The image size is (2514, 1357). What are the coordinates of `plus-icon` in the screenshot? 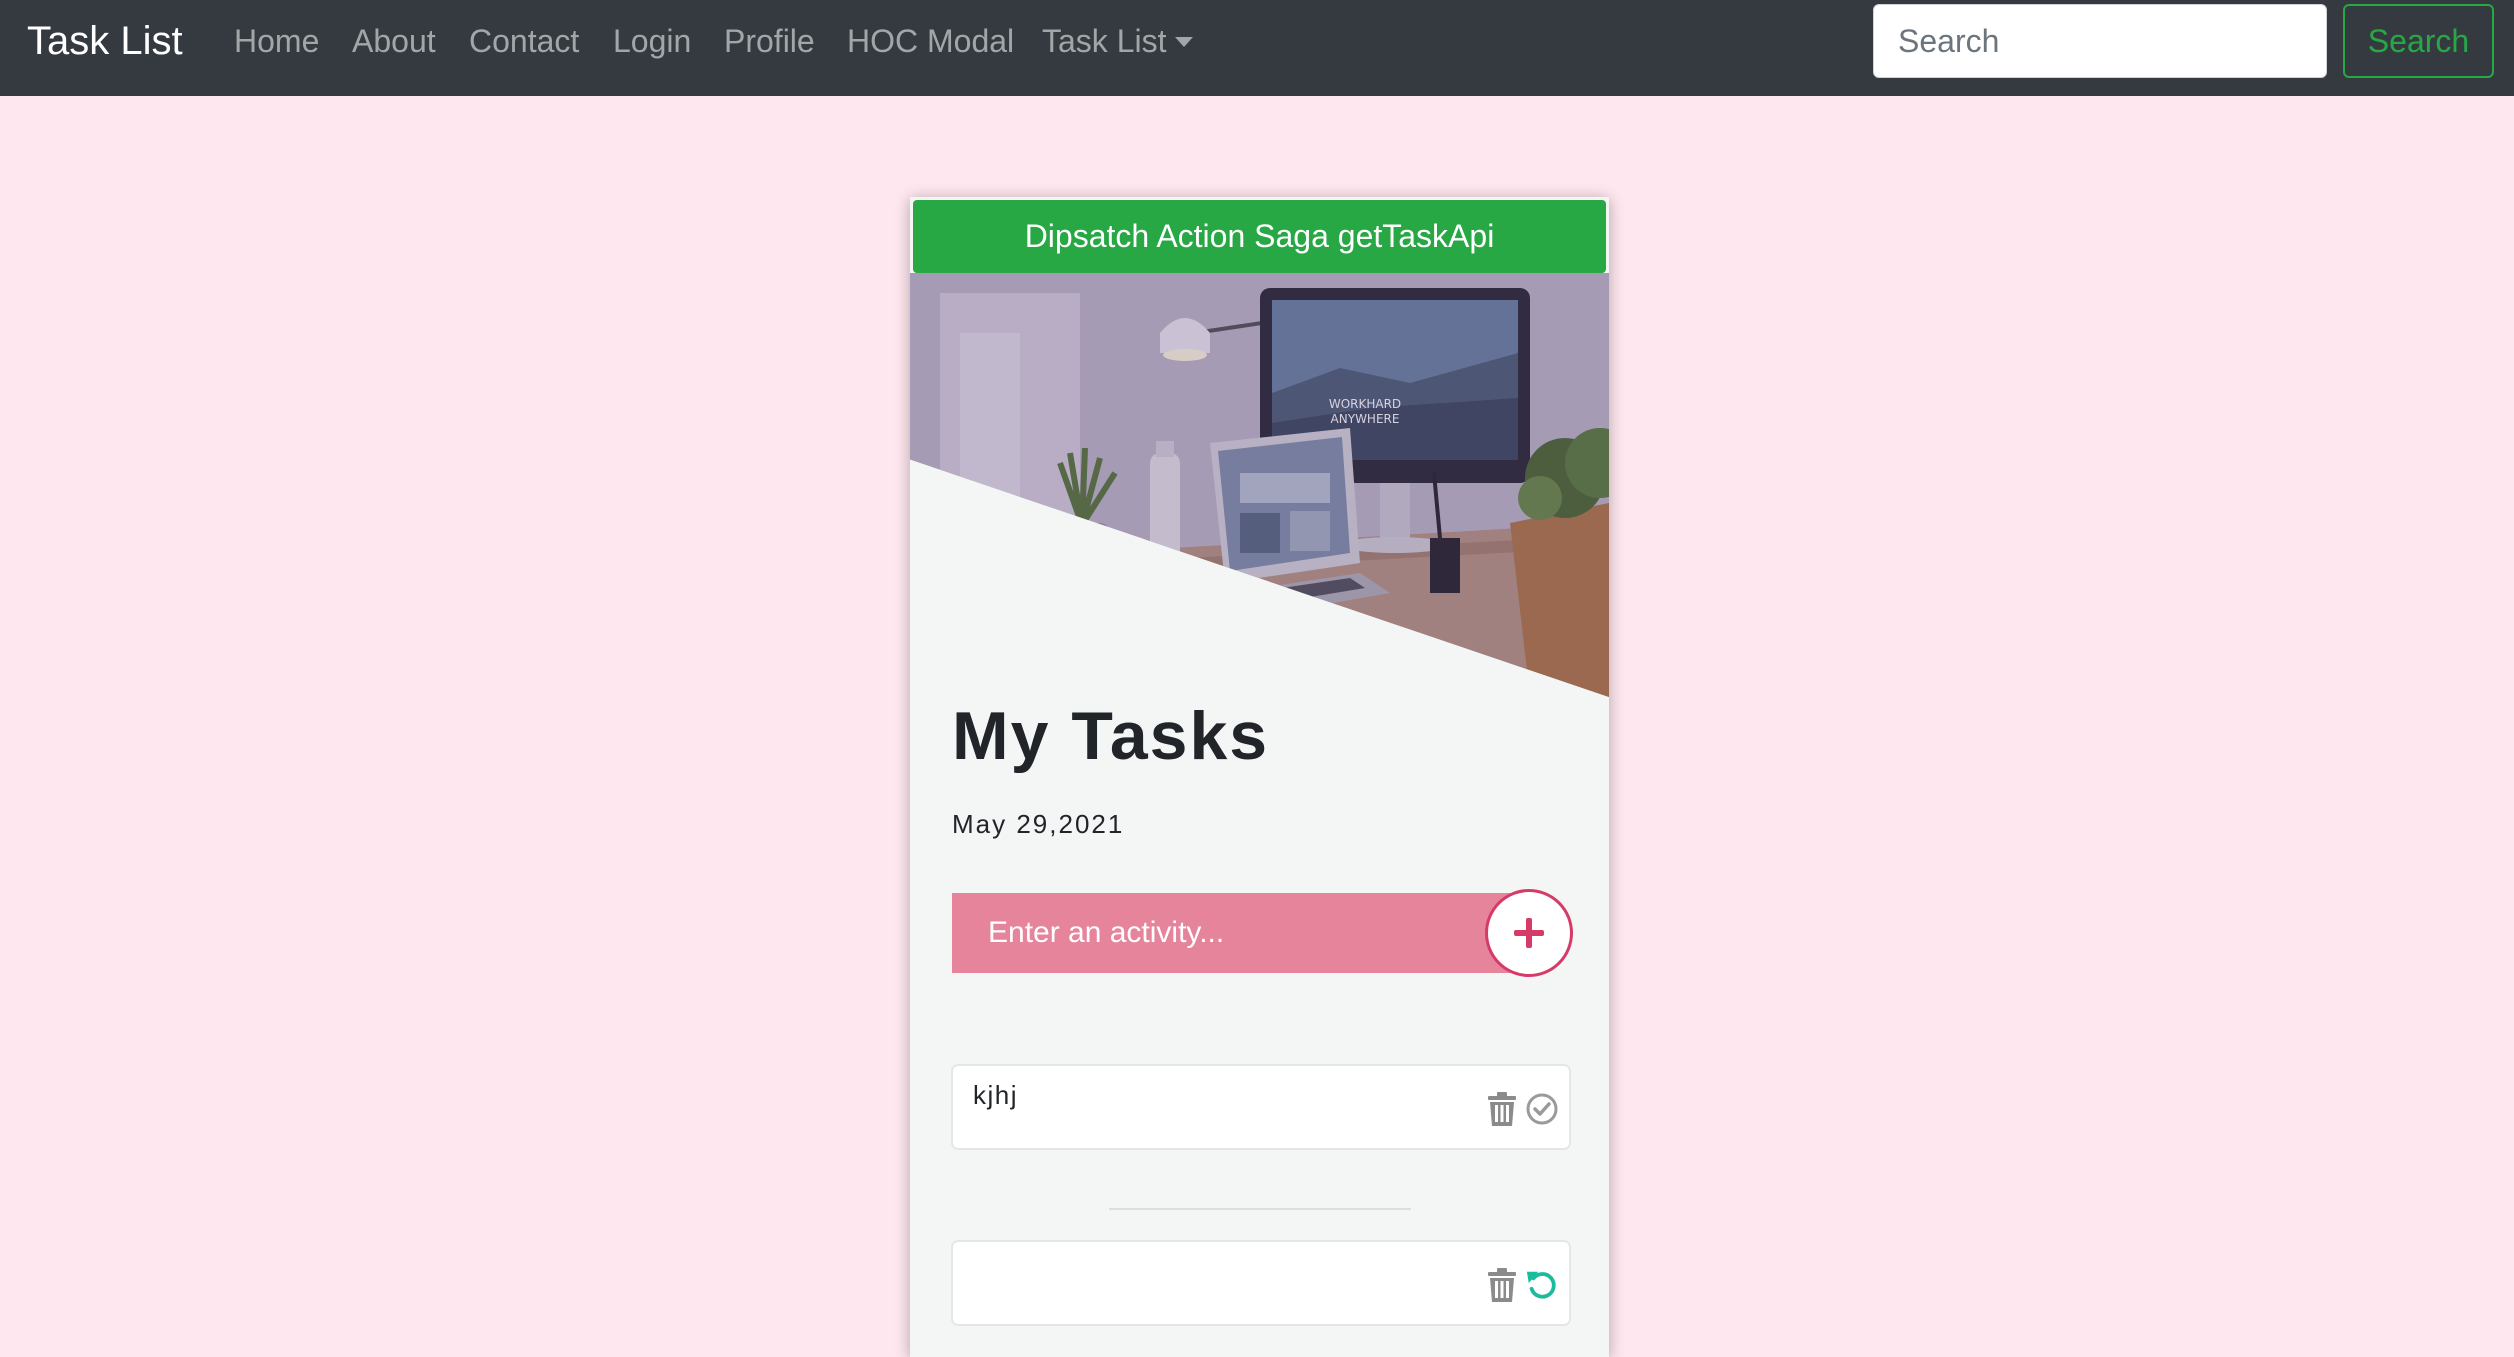 It's located at (1529, 933).